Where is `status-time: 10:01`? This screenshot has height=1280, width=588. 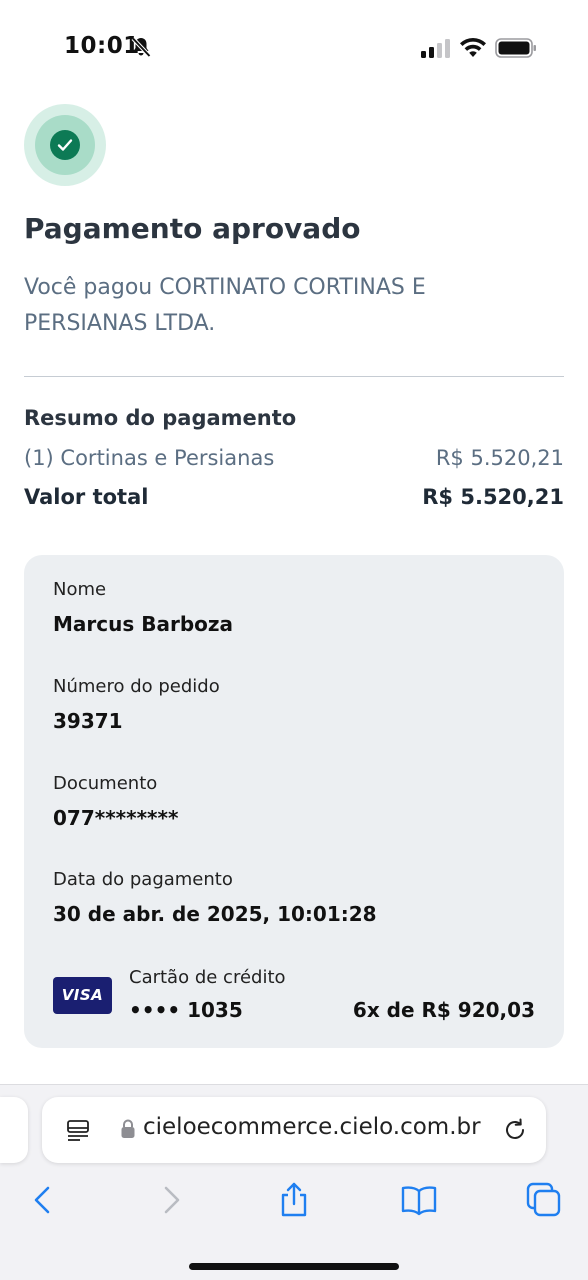
status-time: 10:01 is located at coordinates (102, 46).